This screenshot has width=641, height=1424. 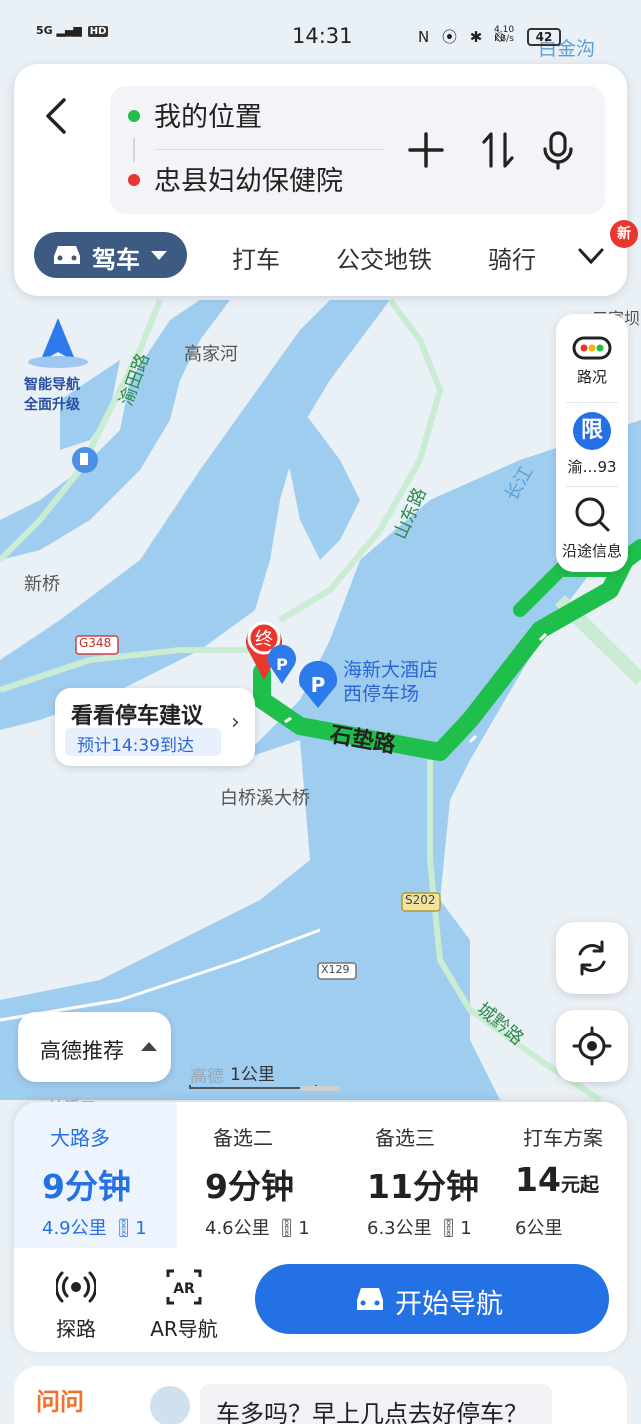 I want to click on ar-nav-button: AR AR导航, so click(x=184, y=1304).